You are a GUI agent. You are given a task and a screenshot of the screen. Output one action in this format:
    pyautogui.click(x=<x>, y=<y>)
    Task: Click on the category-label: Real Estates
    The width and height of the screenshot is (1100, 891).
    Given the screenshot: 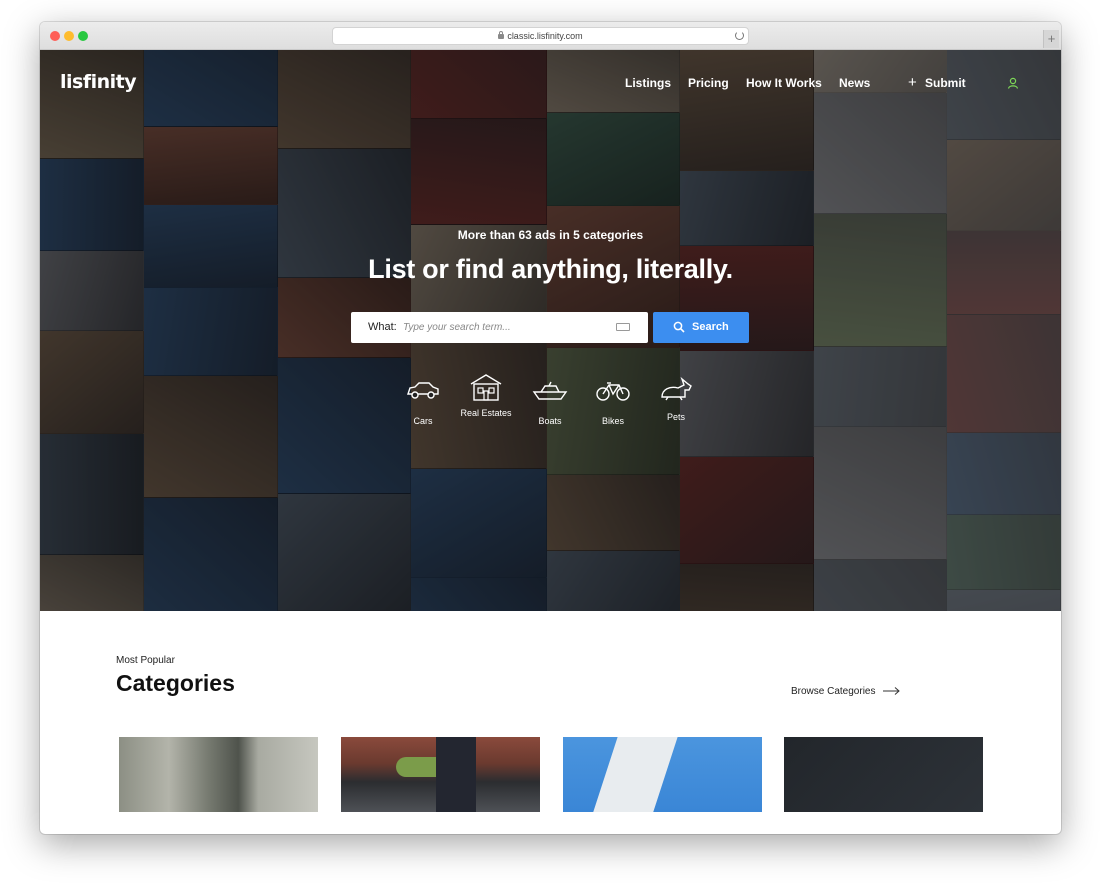 What is the action you would take?
    pyautogui.click(x=486, y=413)
    